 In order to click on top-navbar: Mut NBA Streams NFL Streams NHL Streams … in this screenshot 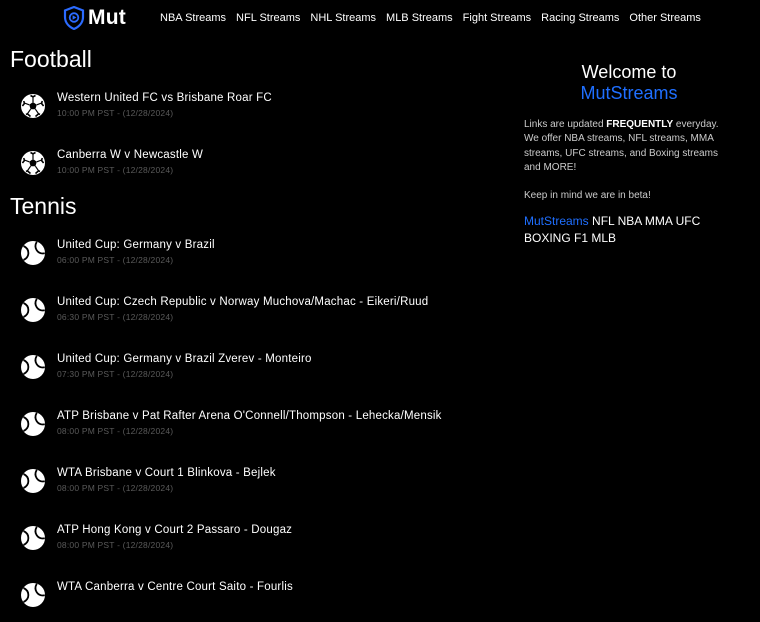, I will do `click(380, 19)`.